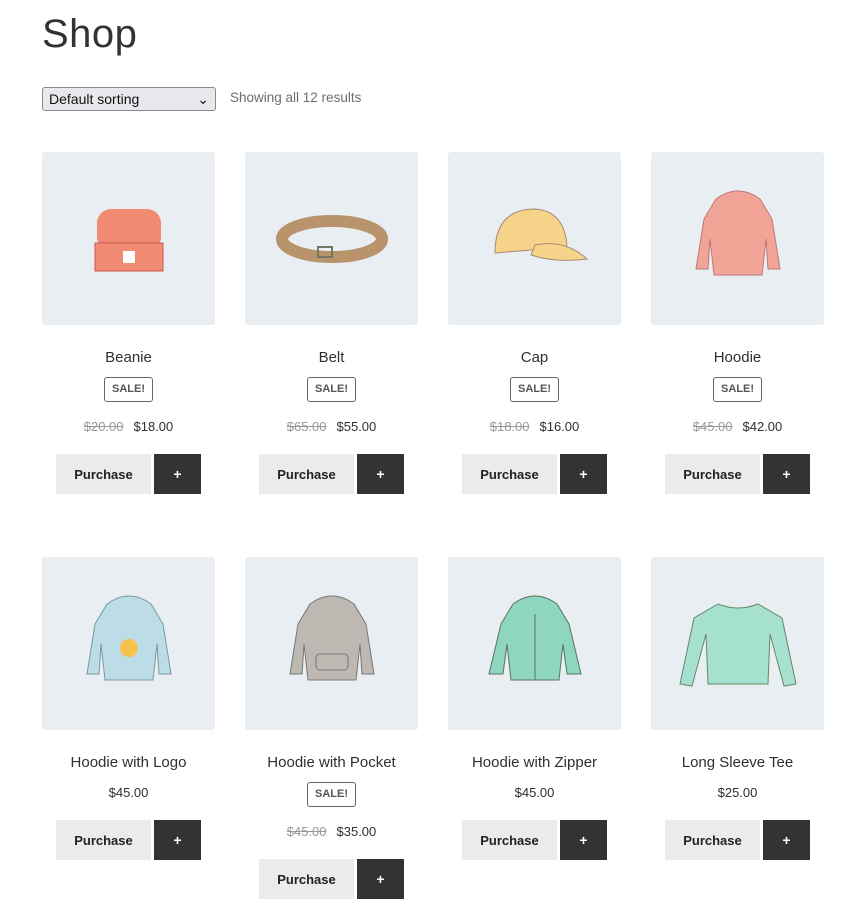  What do you see at coordinates (331, 763) in the screenshot?
I see `product-title: Hoodie with Pocket` at bounding box center [331, 763].